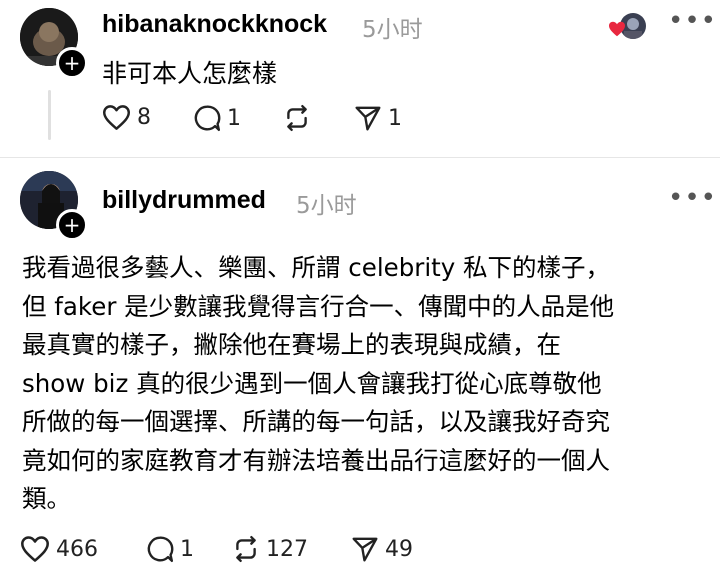 This screenshot has height=581, width=720. What do you see at coordinates (399, 549) in the screenshot?
I see `share-count: 49` at bounding box center [399, 549].